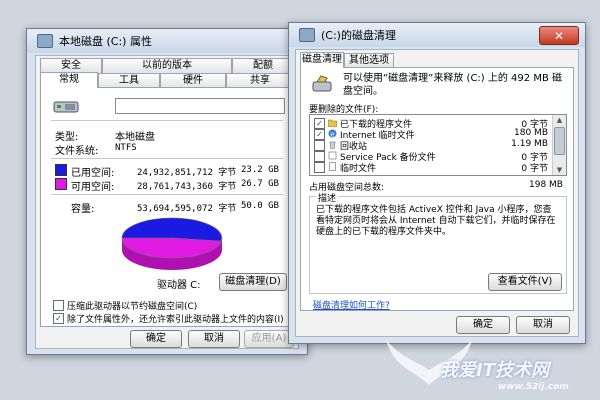 Image resolution: width=600 pixels, height=400 pixels. What do you see at coordinates (105, 41) in the screenshot?
I see `properties-title: 本地磁盘 (C:) 属性` at bounding box center [105, 41].